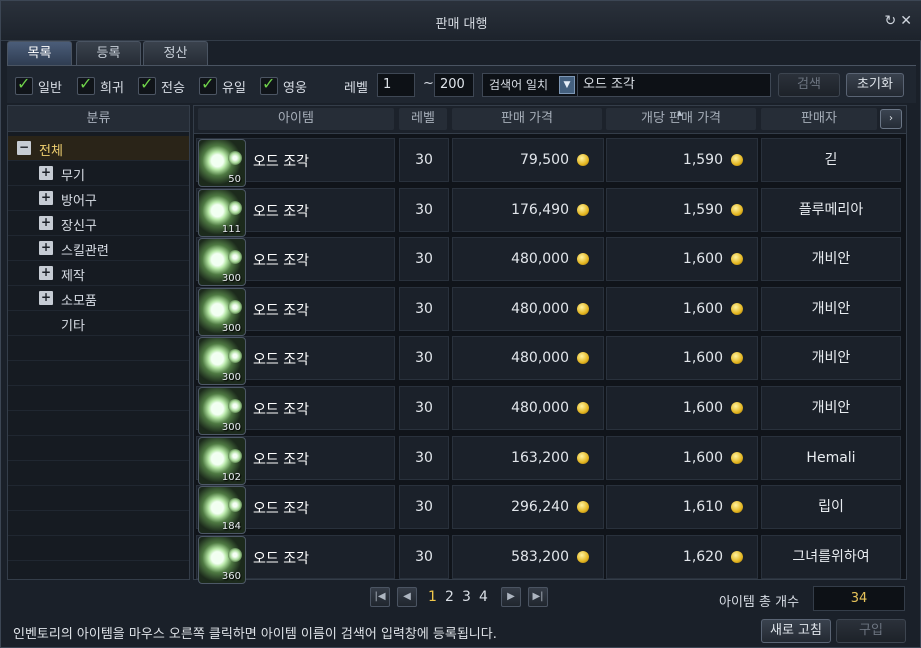  What do you see at coordinates (222, 559) in the screenshot?
I see `od-fragment-icon: 360` at bounding box center [222, 559].